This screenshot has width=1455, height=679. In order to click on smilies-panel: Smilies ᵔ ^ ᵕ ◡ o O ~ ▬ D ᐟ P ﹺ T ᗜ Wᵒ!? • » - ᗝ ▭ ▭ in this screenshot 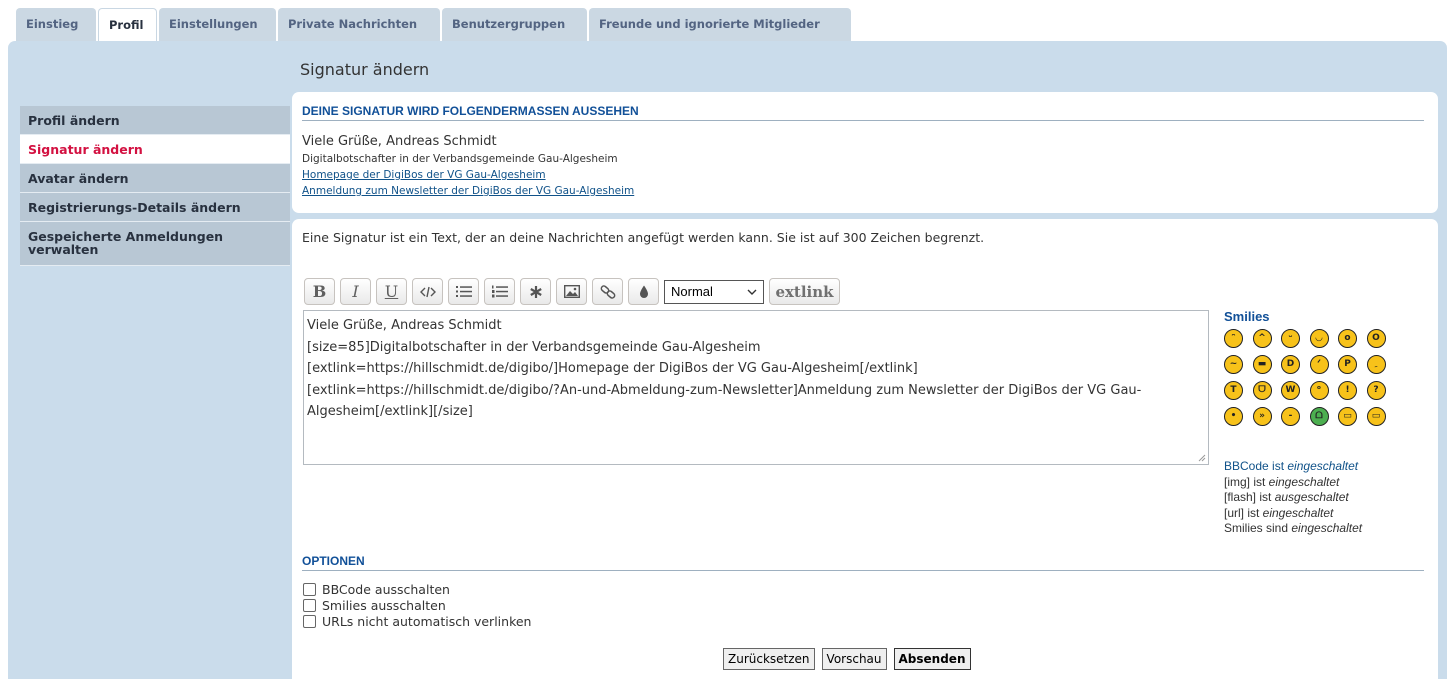, I will do `click(1324, 367)`.